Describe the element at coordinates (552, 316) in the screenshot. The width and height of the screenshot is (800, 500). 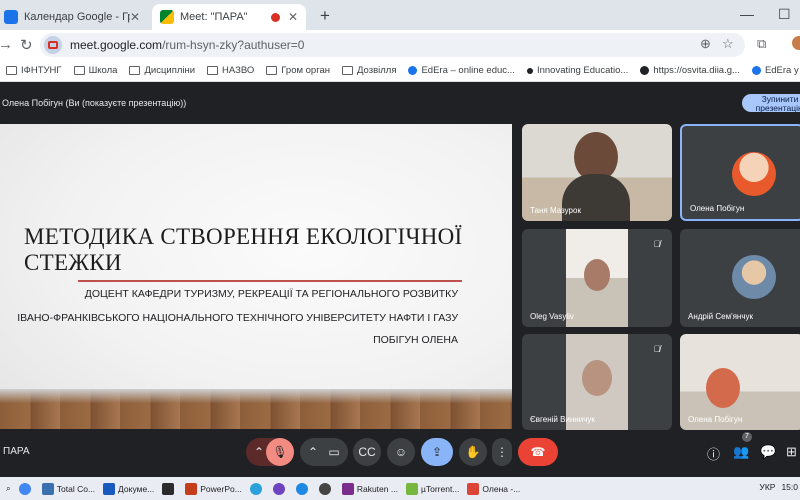
I see `participant-name: Oleg Vasyliv` at that location.